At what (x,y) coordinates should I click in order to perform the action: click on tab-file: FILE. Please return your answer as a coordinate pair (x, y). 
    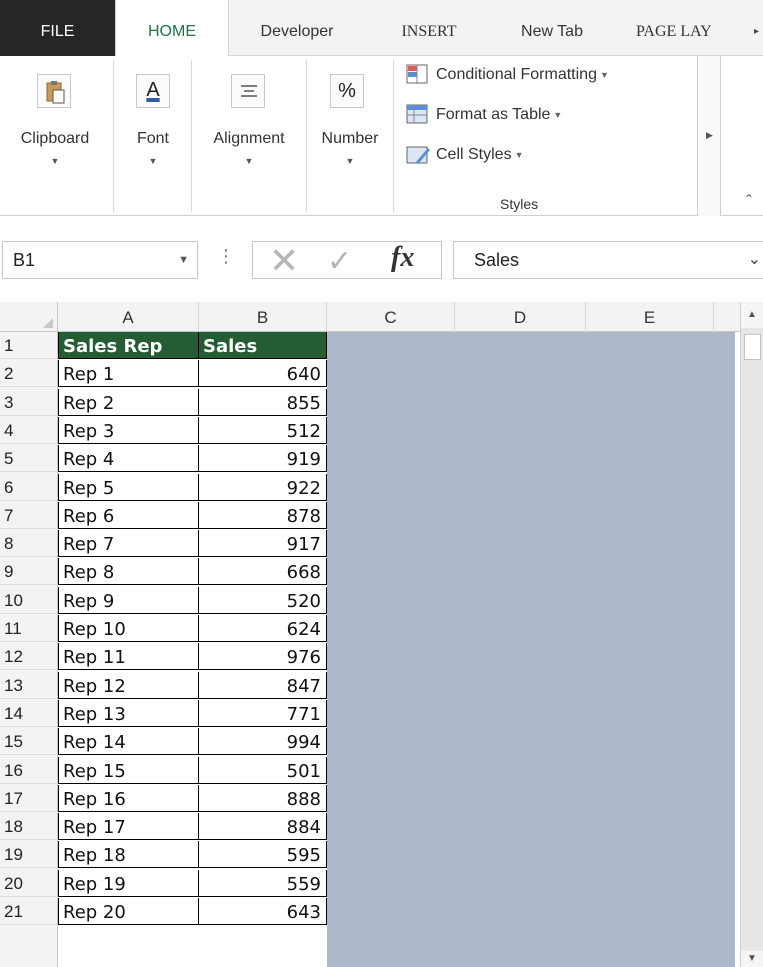
    Looking at the image, I should click on (57, 28).